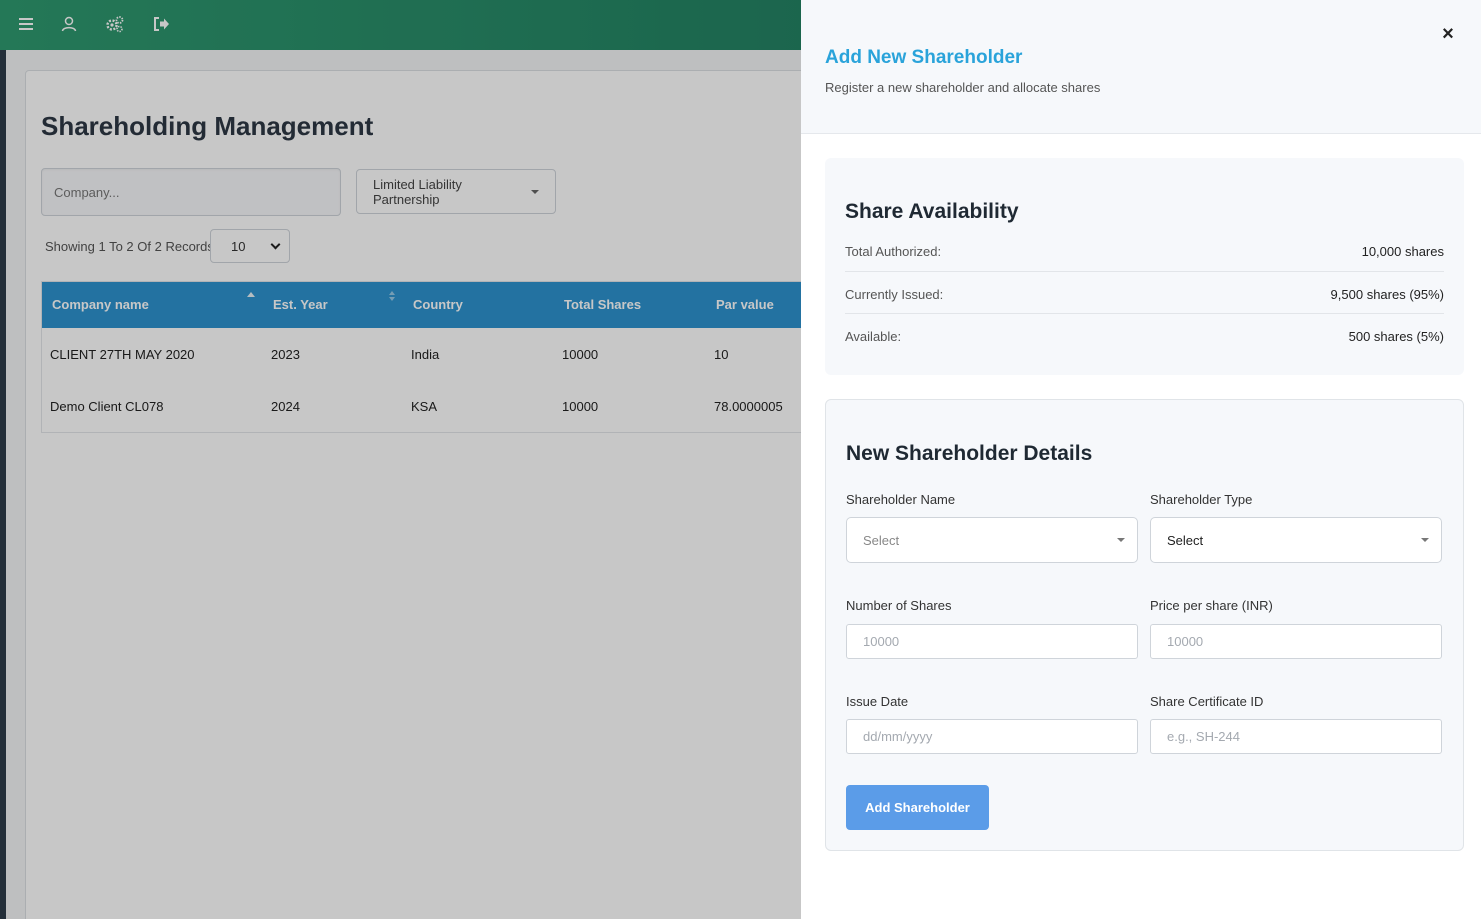  Describe the element at coordinates (873, 336) in the screenshot. I see `availability-label: Available:` at that location.